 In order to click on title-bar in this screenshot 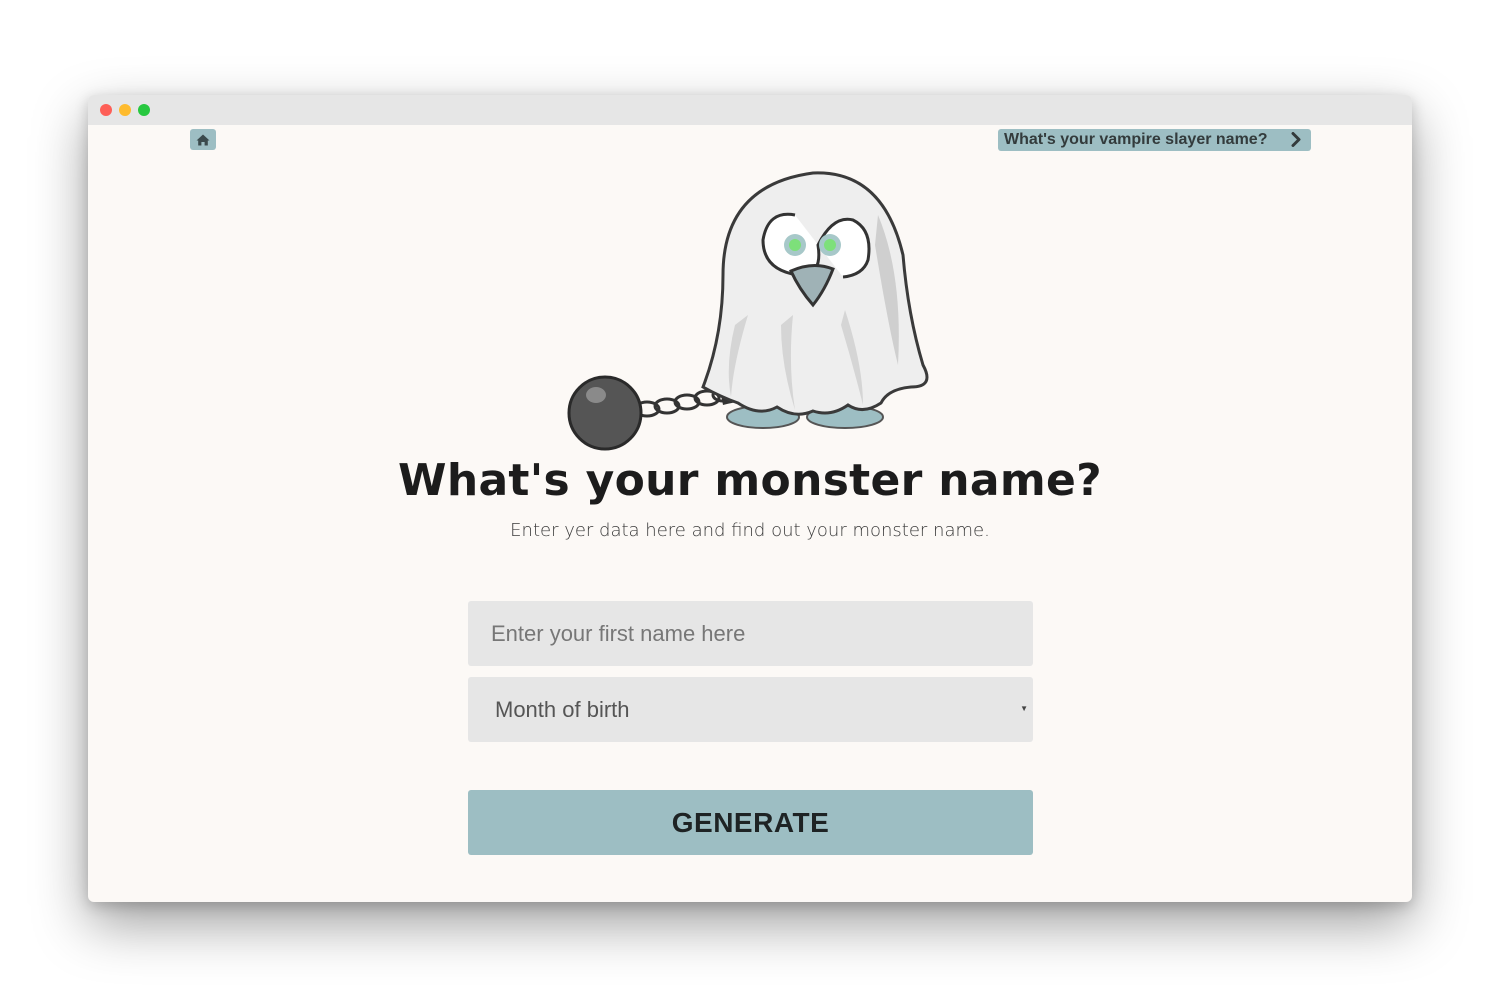, I will do `click(750, 110)`.